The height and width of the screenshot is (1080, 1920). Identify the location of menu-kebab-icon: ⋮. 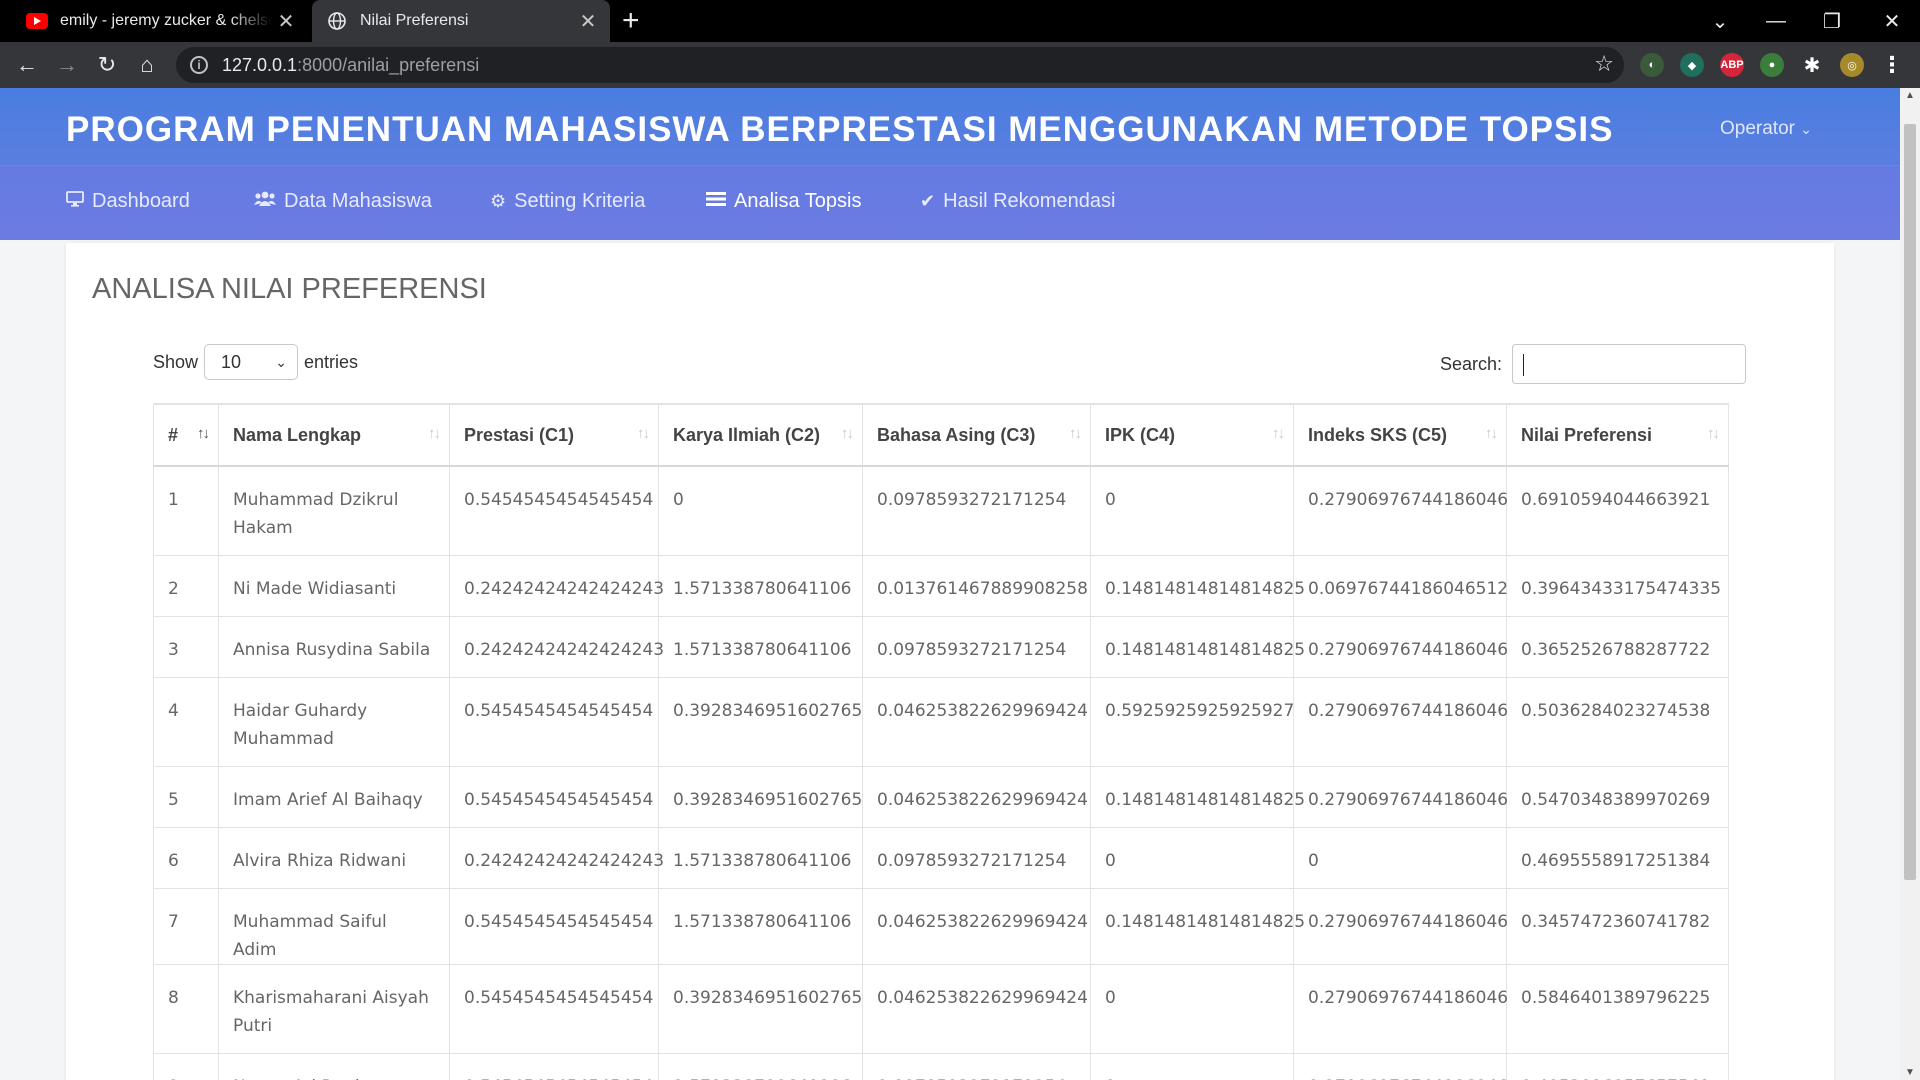
(1892, 64).